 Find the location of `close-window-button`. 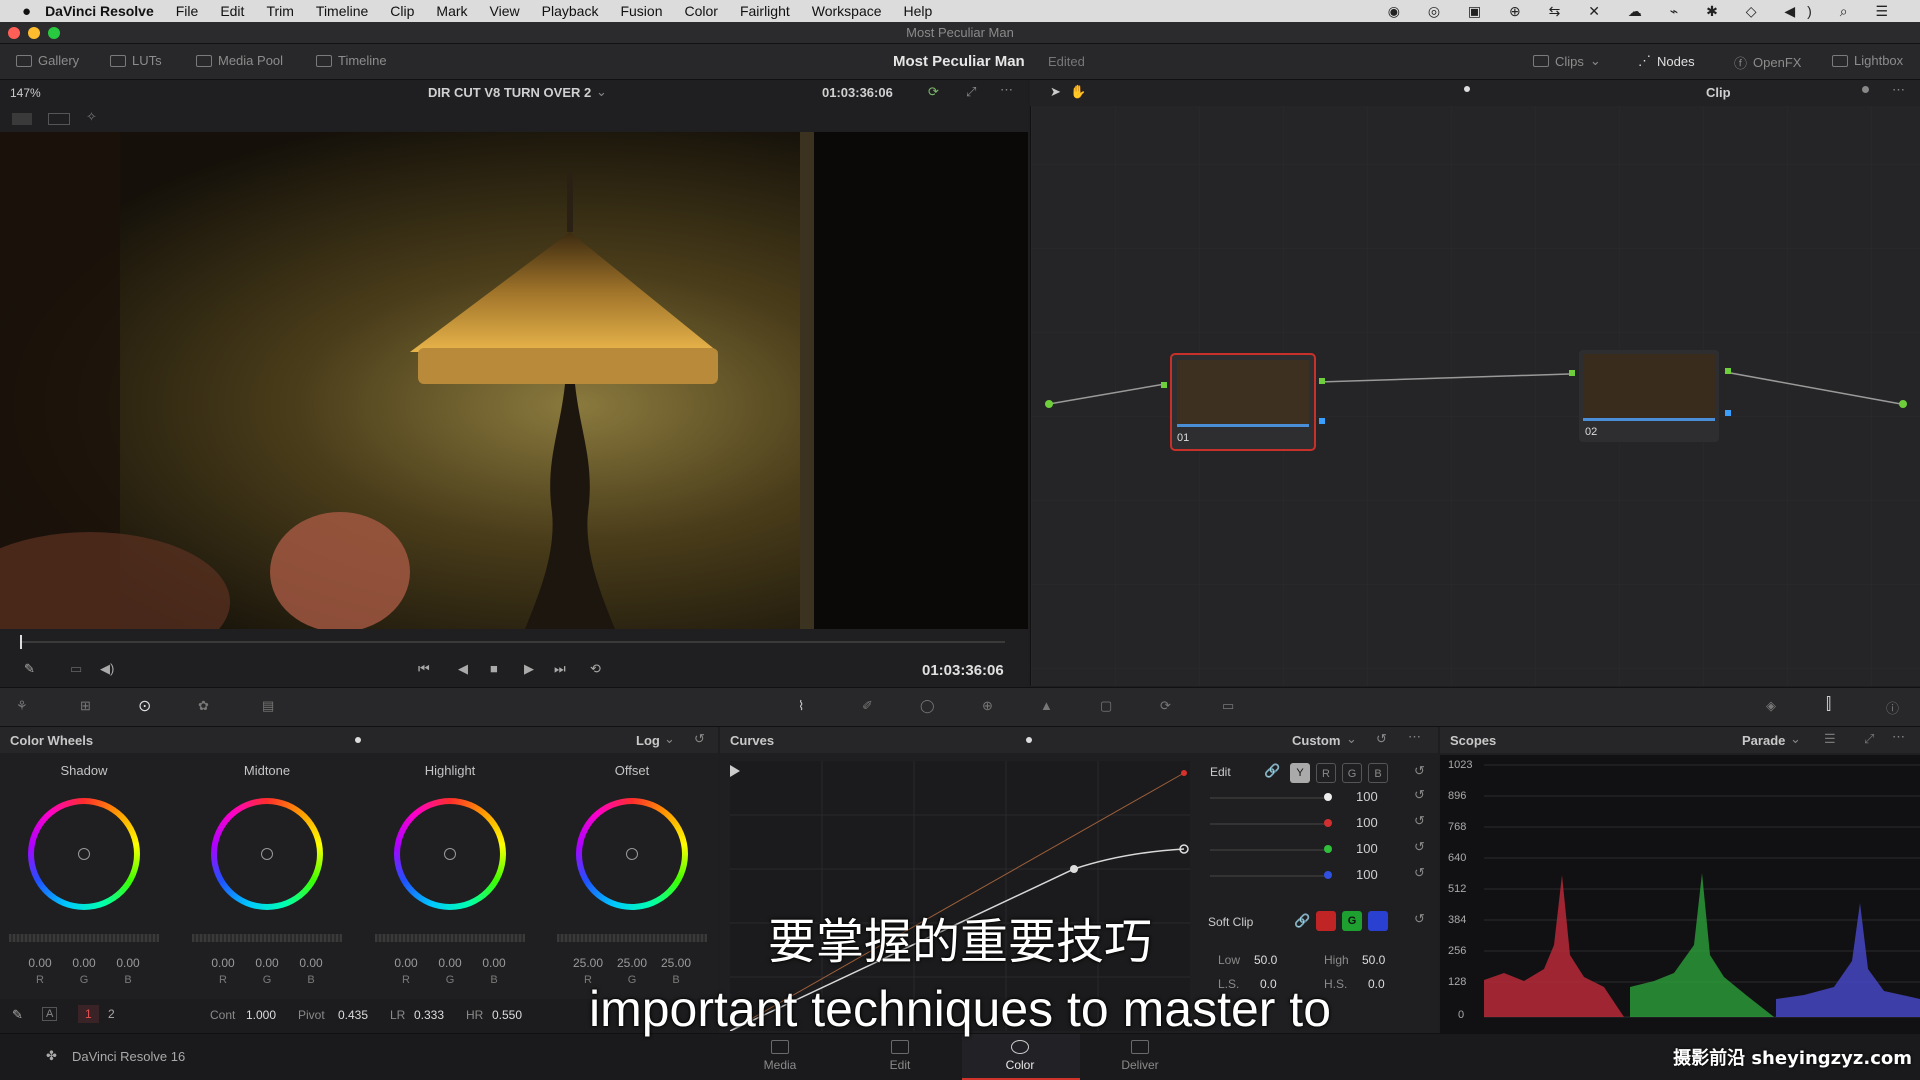

close-window-button is located at coordinates (14, 33).